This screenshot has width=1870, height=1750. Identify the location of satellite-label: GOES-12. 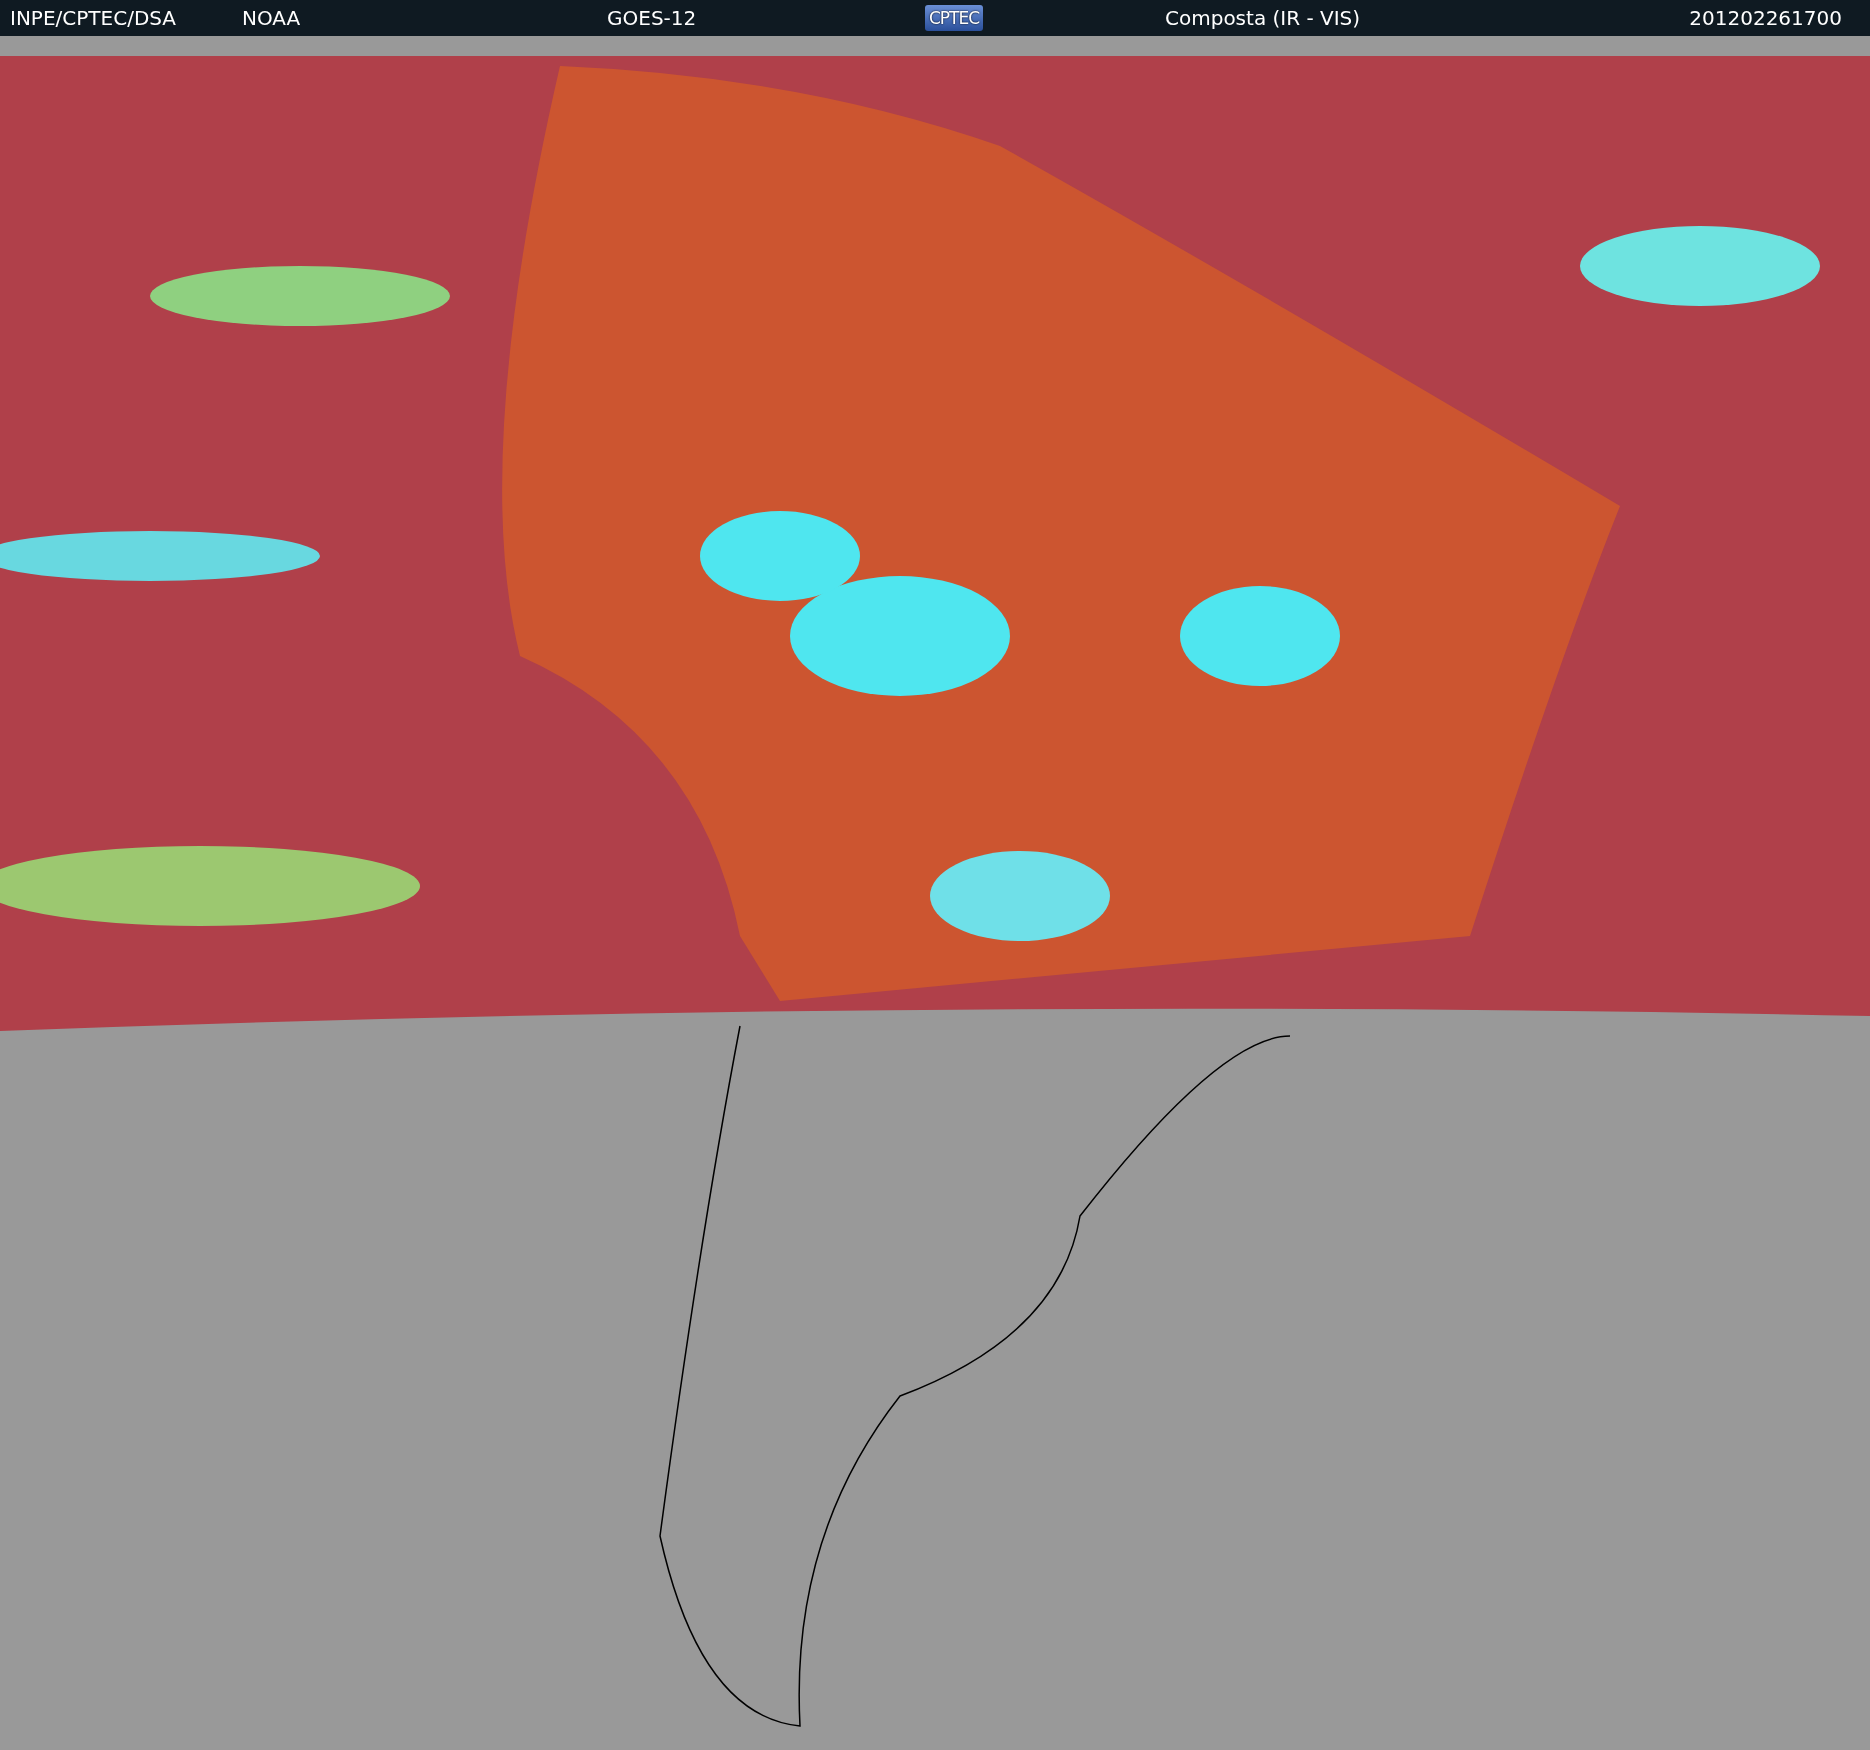
(652, 18).